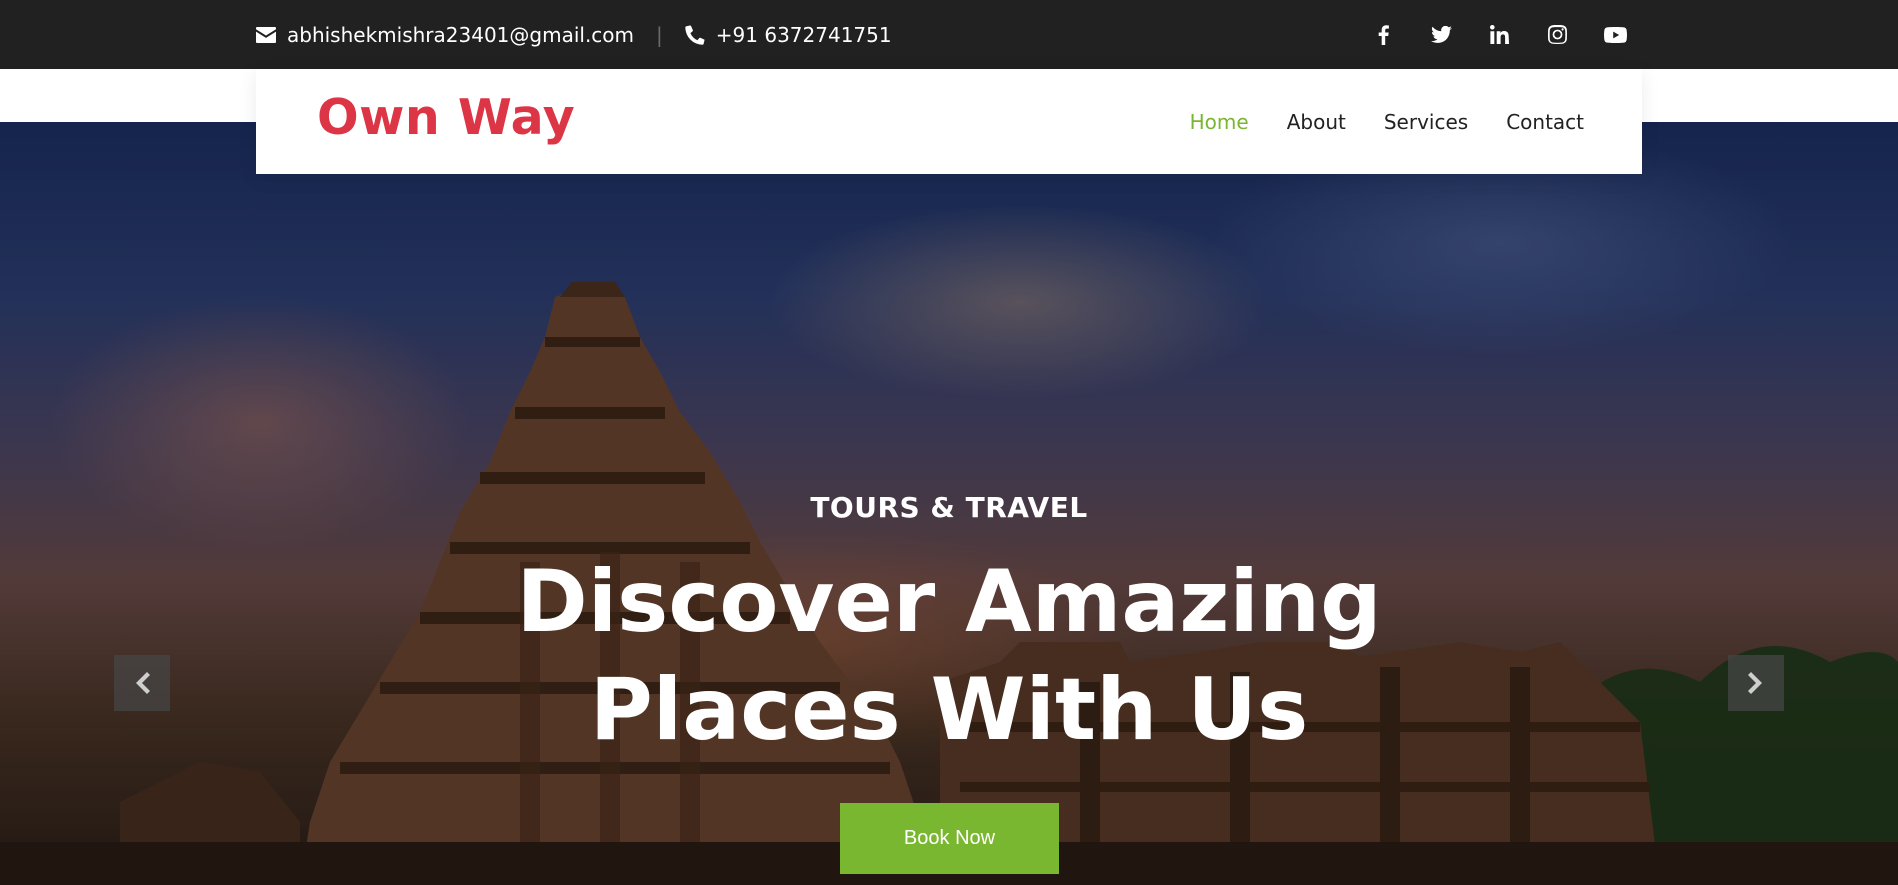 Image resolution: width=1898 pixels, height=885 pixels. I want to click on facebook-icon, so click(1383, 34).